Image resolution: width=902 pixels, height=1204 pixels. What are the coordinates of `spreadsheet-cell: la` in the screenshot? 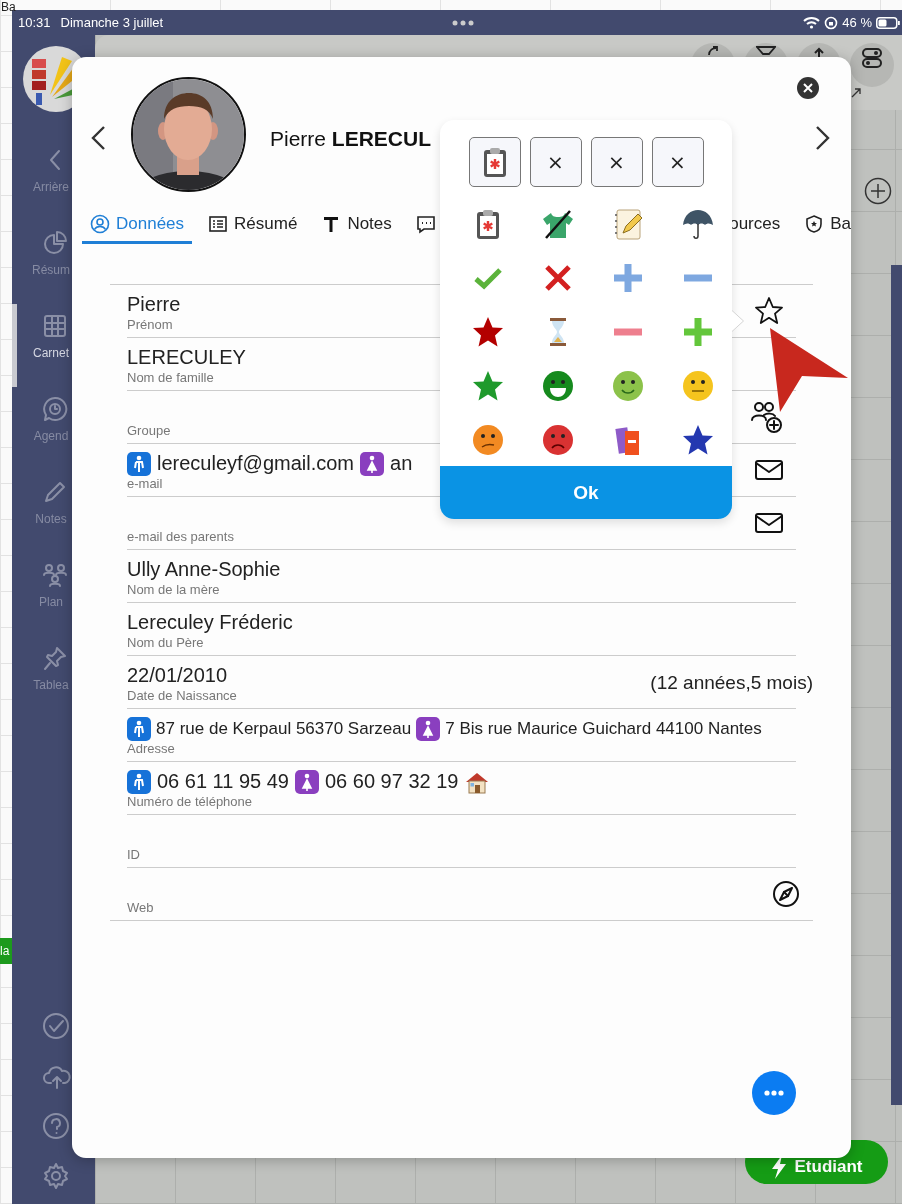 It's located at (6, 951).